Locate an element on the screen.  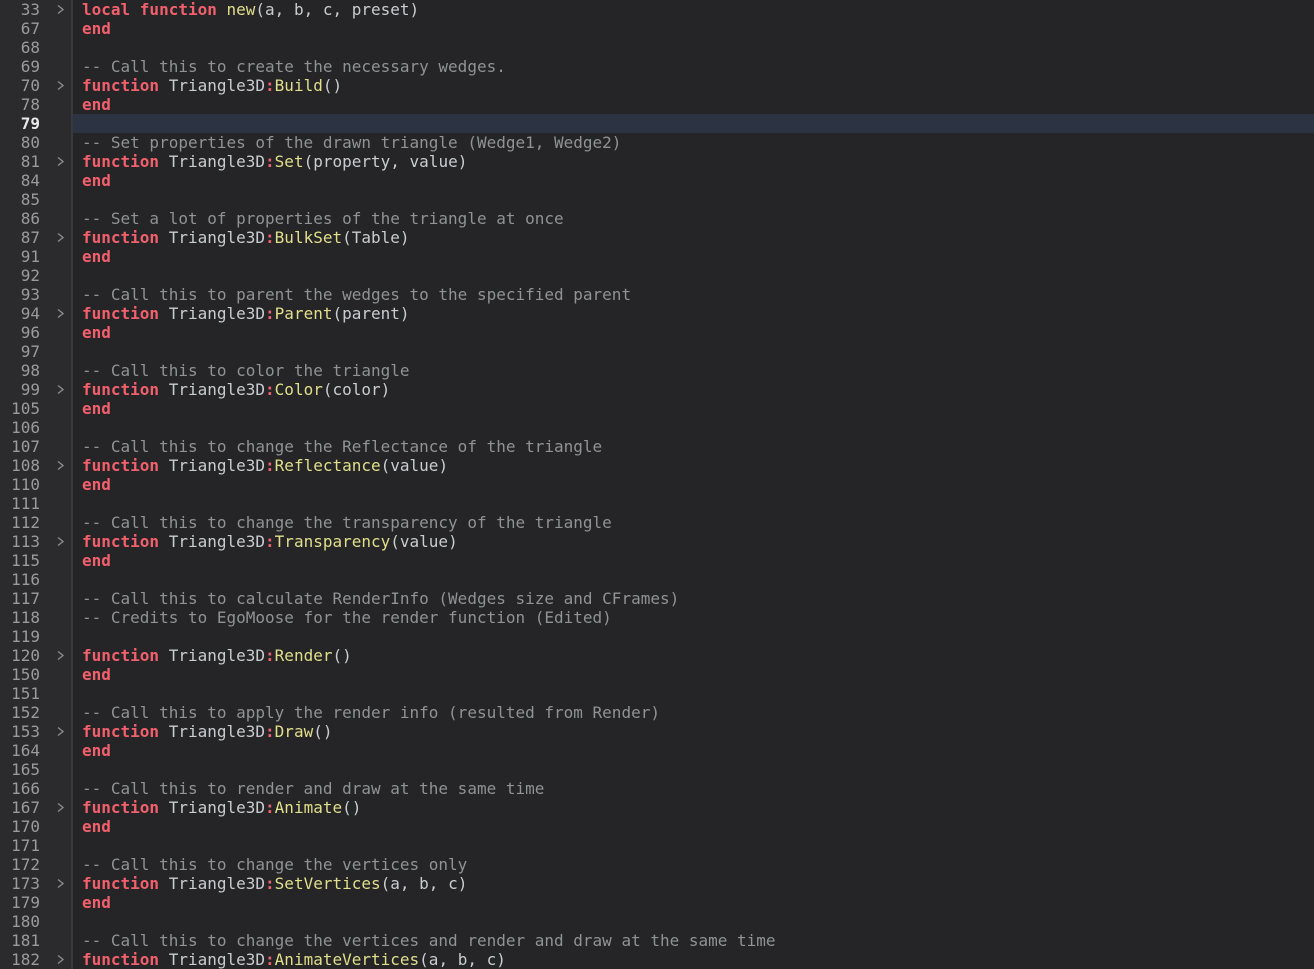
code-line: 170 end is located at coordinates (657, 826).